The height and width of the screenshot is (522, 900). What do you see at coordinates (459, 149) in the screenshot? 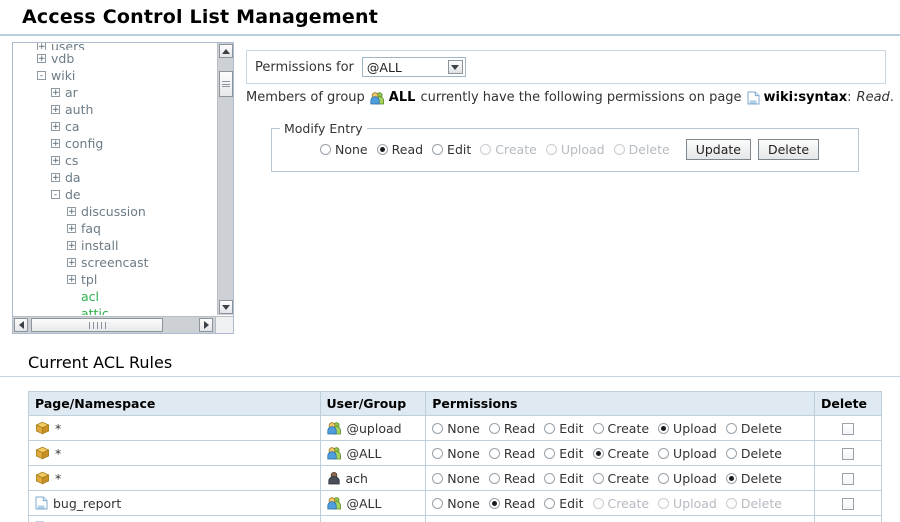
I see `modify-entry-label-edit: Edit` at bounding box center [459, 149].